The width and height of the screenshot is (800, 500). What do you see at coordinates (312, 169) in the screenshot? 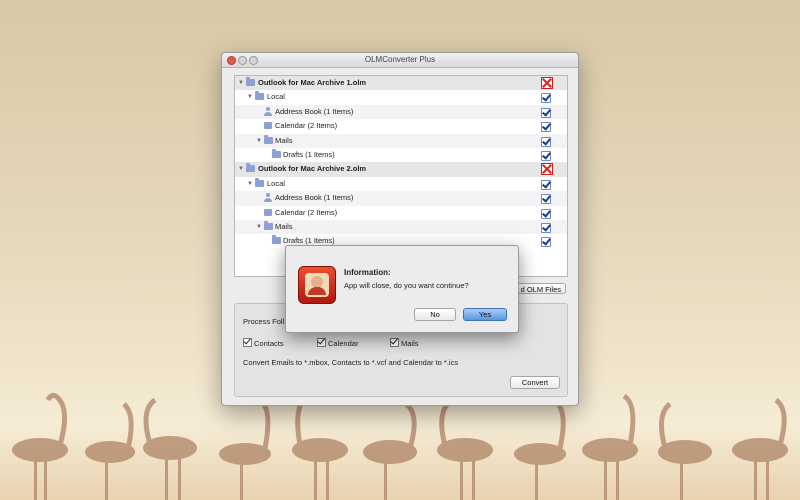
I see `tree-row-label: Outlook for Mac Archive 2.olm` at bounding box center [312, 169].